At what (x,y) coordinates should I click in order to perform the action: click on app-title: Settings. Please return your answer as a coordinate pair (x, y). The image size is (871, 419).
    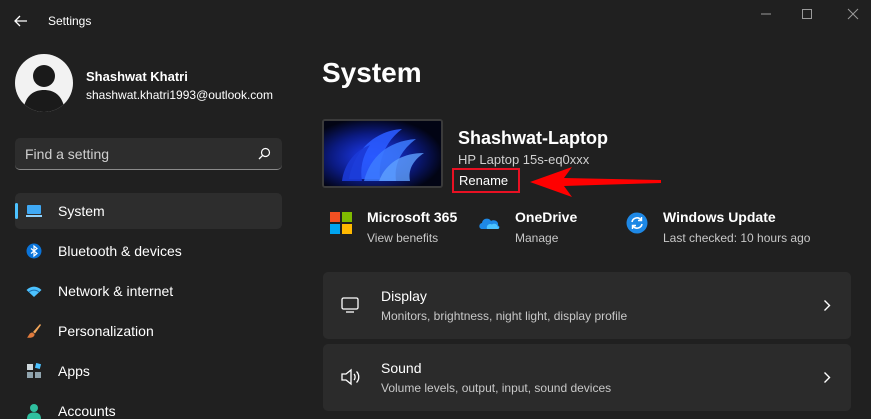
    Looking at the image, I should click on (70, 21).